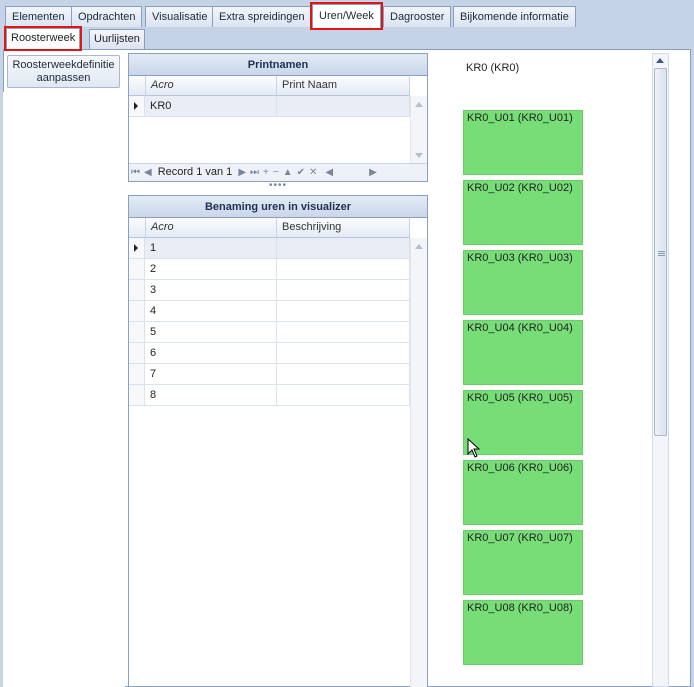 This screenshot has width=694, height=687. I want to click on table-row: 8, so click(269, 395).